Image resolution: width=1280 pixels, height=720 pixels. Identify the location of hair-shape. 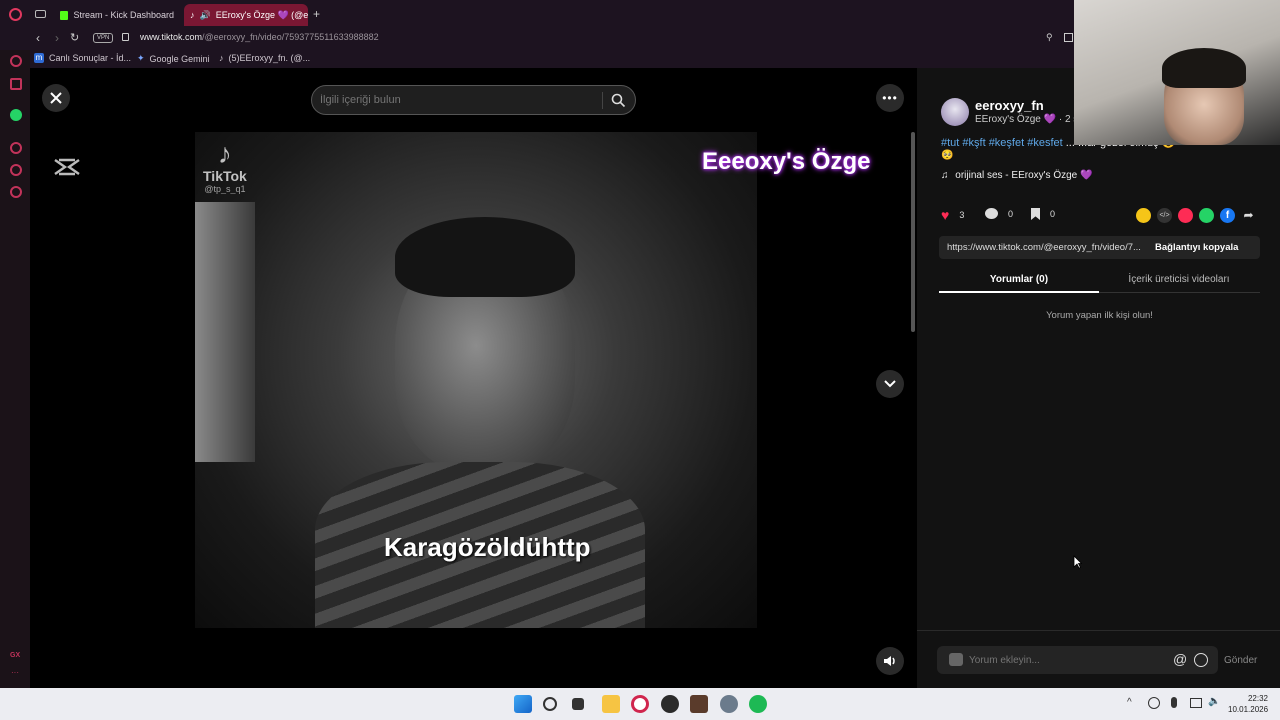
(485, 257).